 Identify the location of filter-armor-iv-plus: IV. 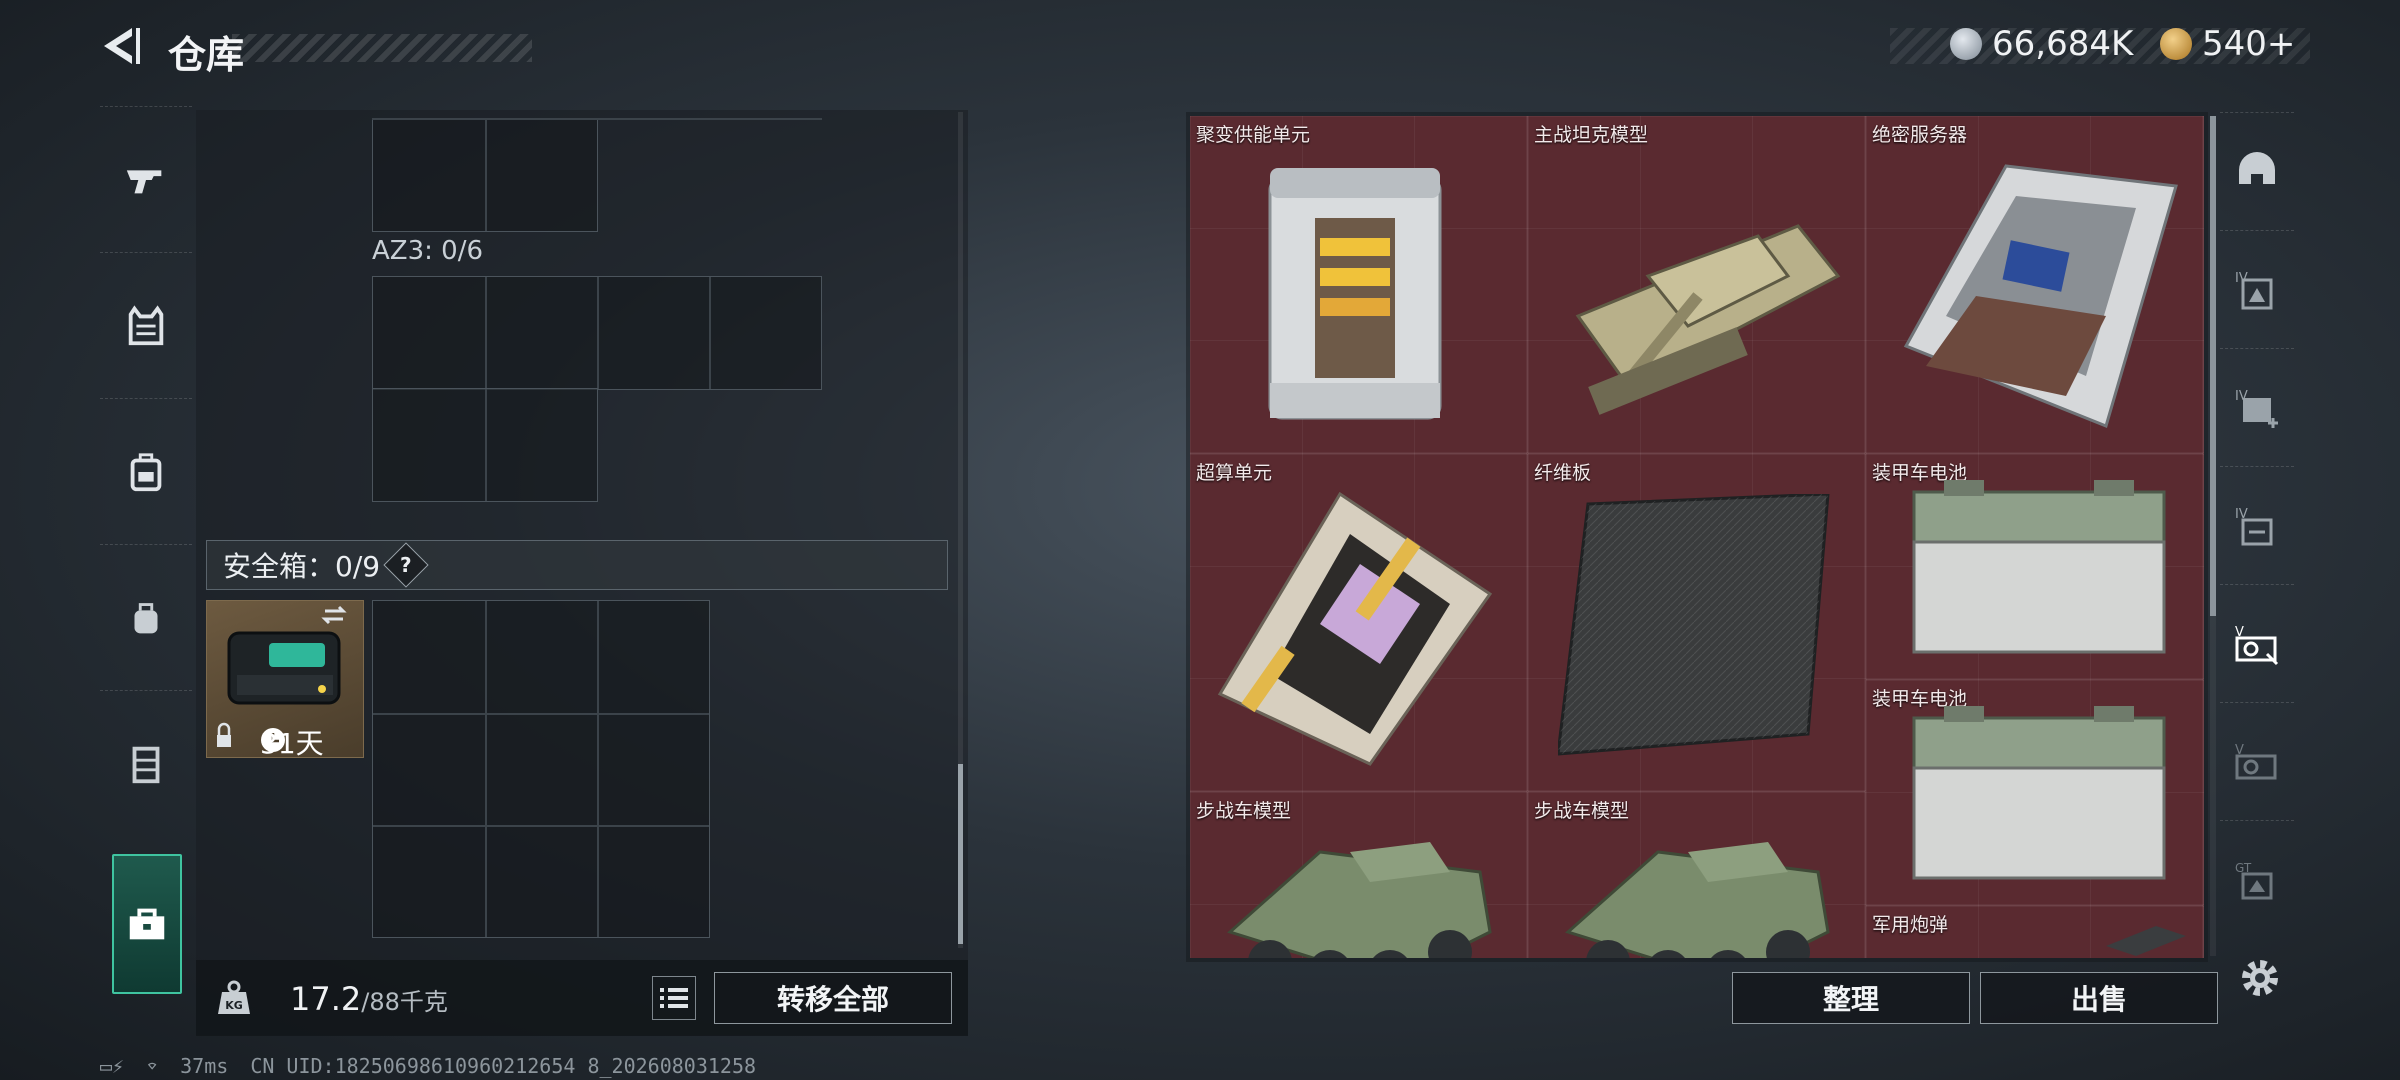
(2257, 407).